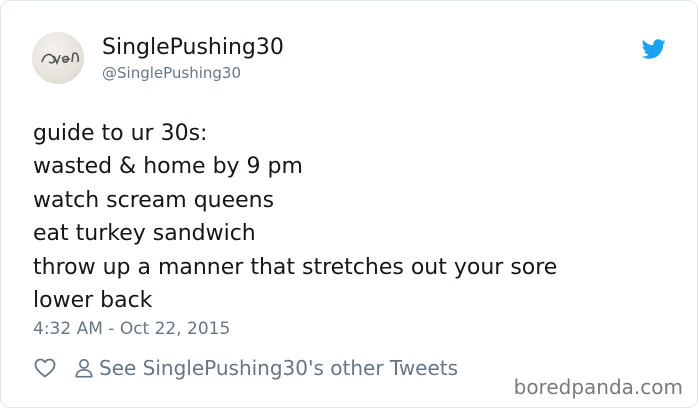 Image resolution: width=700 pixels, height=410 pixels. I want to click on avatar, so click(58, 58).